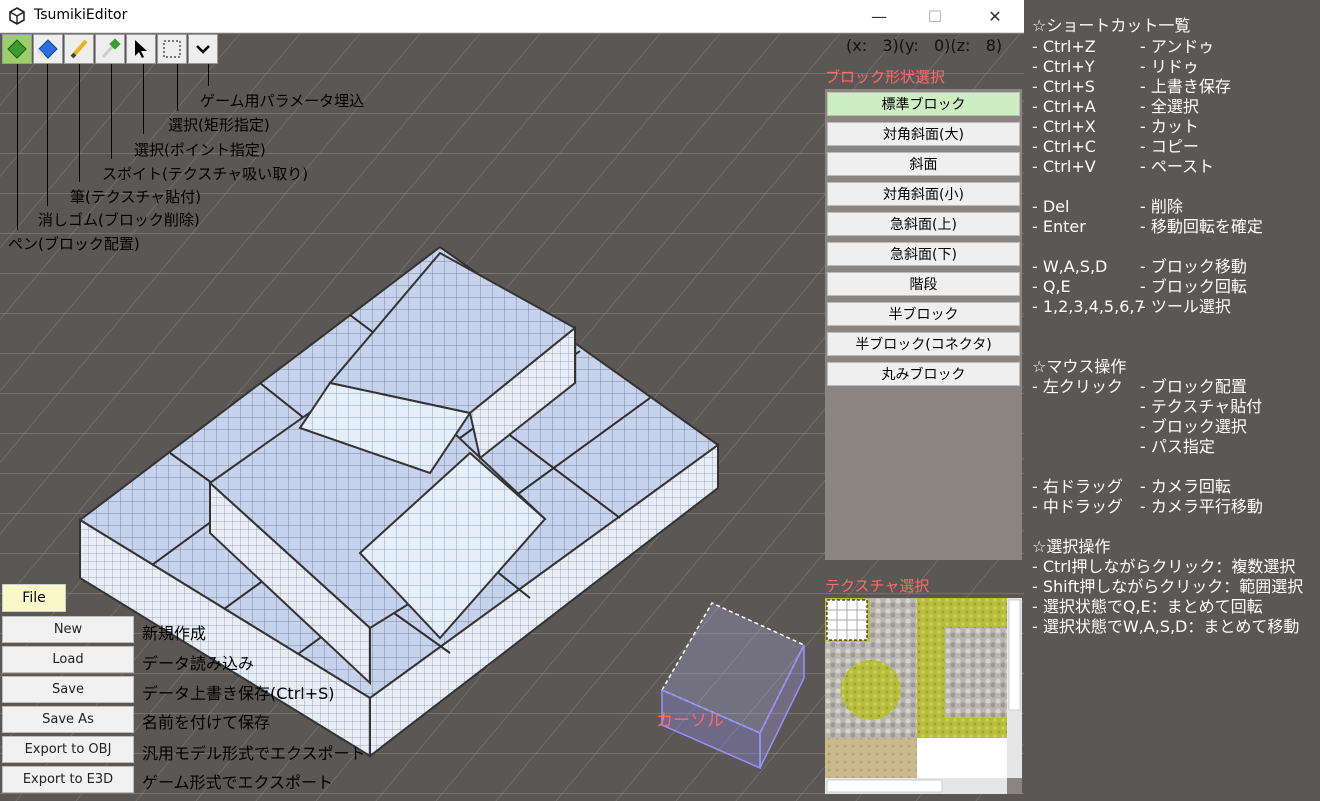 The width and height of the screenshot is (1320, 801). I want to click on game-params-button, so click(203, 49).